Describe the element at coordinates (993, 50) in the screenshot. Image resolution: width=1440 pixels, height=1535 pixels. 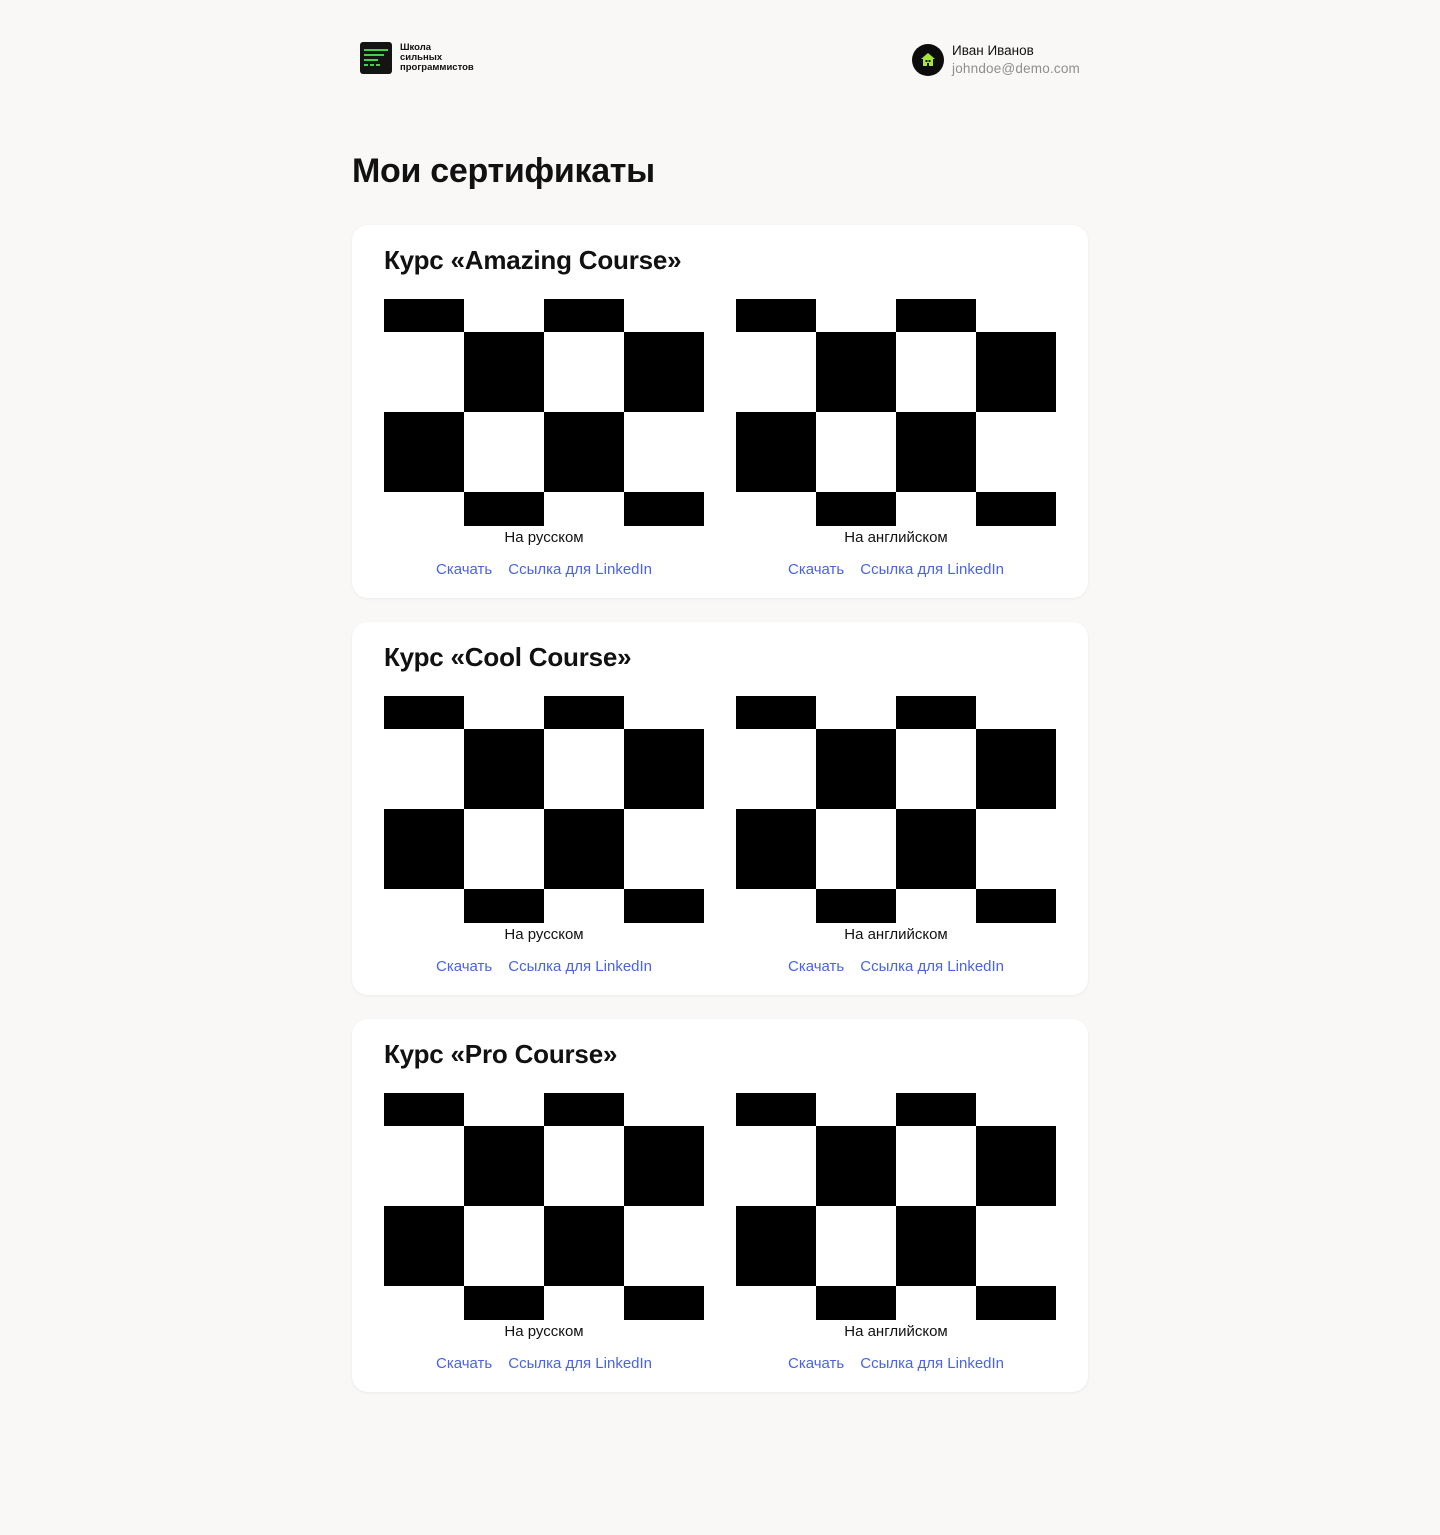
I see `user-name: Иван Иванов` at that location.